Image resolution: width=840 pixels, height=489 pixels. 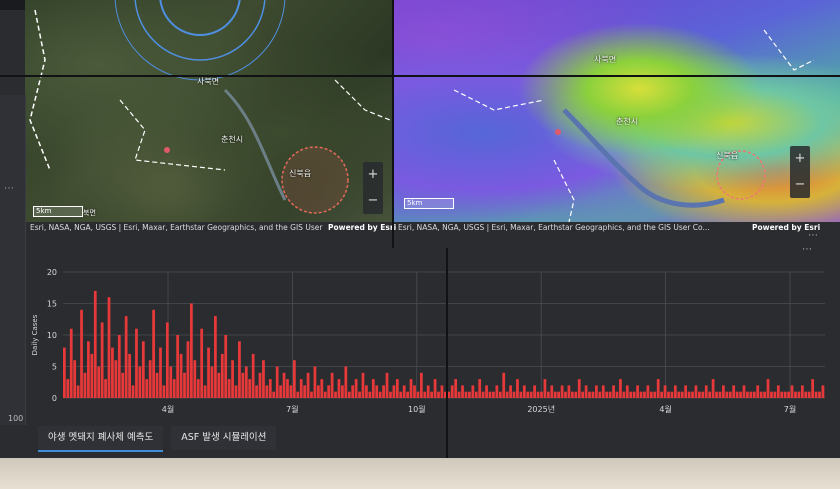 What do you see at coordinates (52, 272) in the screenshot?
I see `y-tick-label: 20` at bounding box center [52, 272].